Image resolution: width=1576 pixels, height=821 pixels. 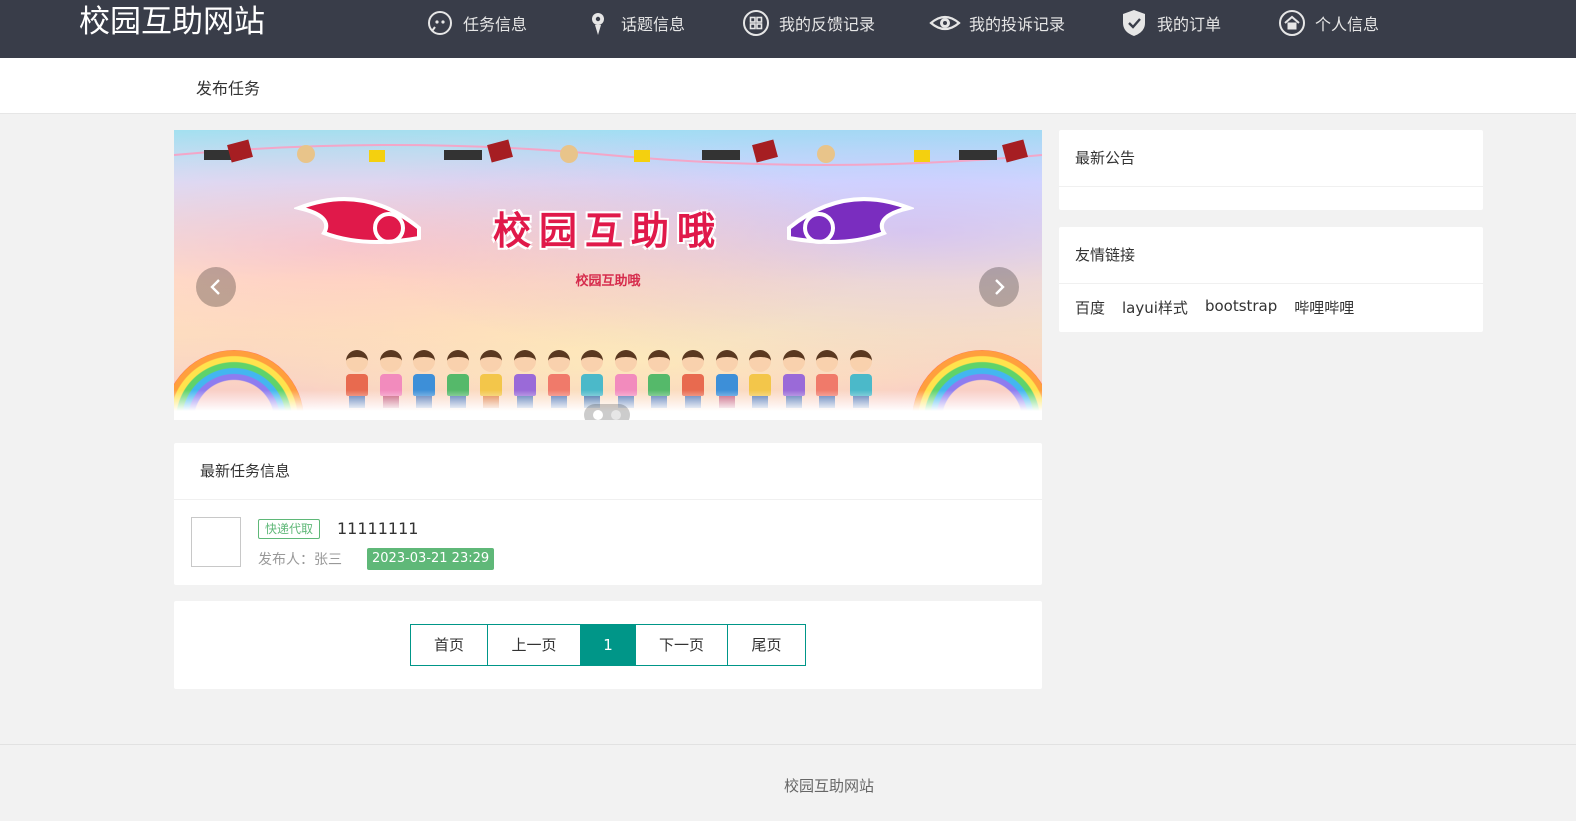 I want to click on nav-label: 我的投诉记录, so click(x=1017, y=24).